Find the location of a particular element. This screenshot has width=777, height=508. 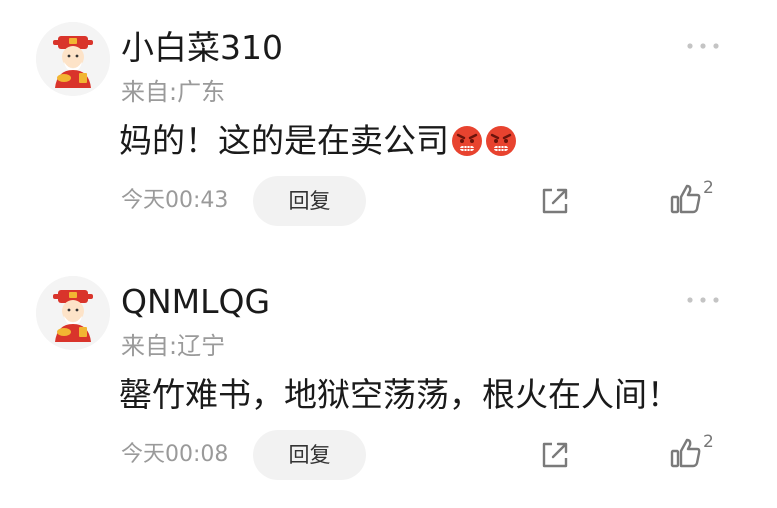

location-label: 来自:广东 is located at coordinates (173, 92).